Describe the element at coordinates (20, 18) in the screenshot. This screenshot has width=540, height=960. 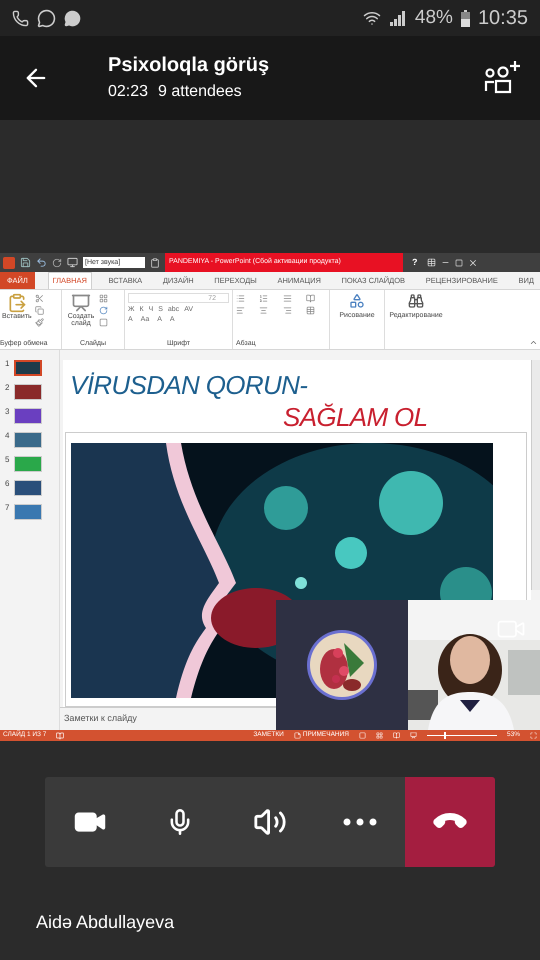
I see `phone-icon` at that location.